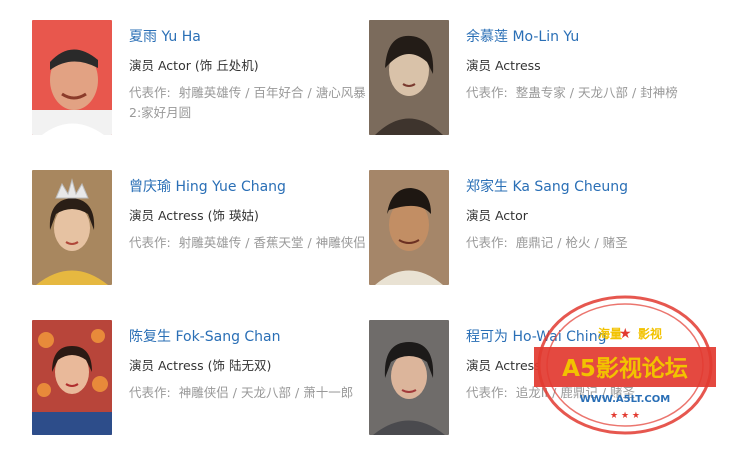 The height and width of the screenshot is (453, 735). I want to click on cast-works: 代表作: 射雕英雄传 / 百年好合 / 溏心风暴2:家好月圆, so click(247, 102).